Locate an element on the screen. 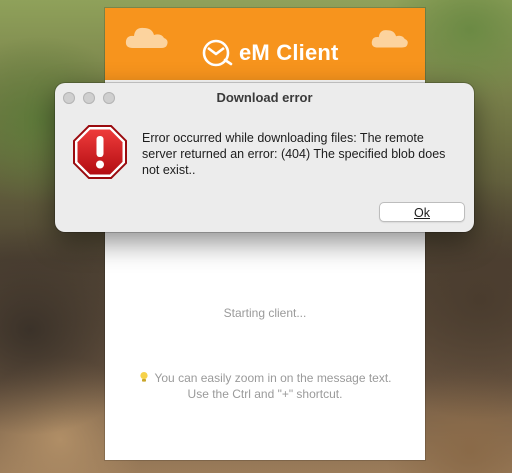  brand-logo: eM Client is located at coordinates (270, 53).